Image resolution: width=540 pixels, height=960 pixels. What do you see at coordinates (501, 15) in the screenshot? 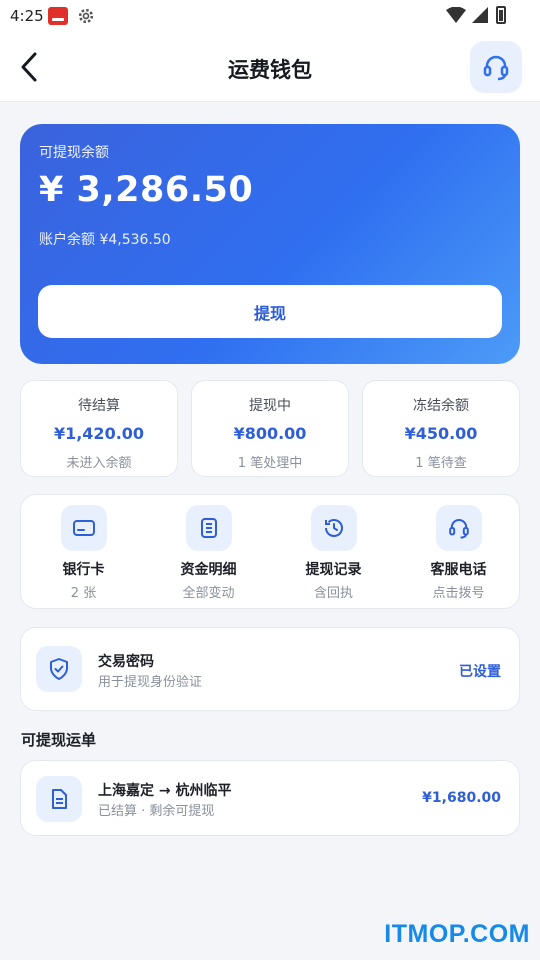
I see `battery-icon` at bounding box center [501, 15].